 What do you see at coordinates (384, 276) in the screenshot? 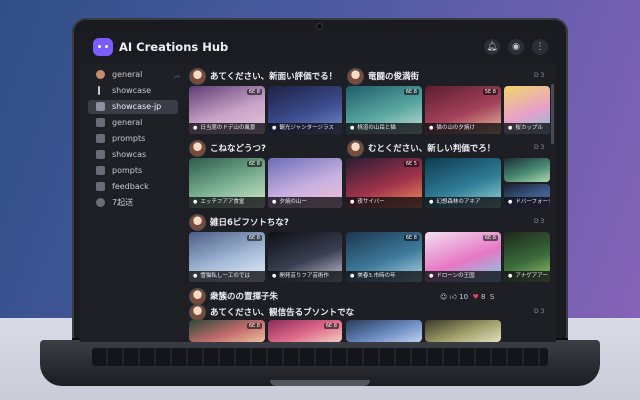
I see `image-caption: 美春3.市時の年` at bounding box center [384, 276].